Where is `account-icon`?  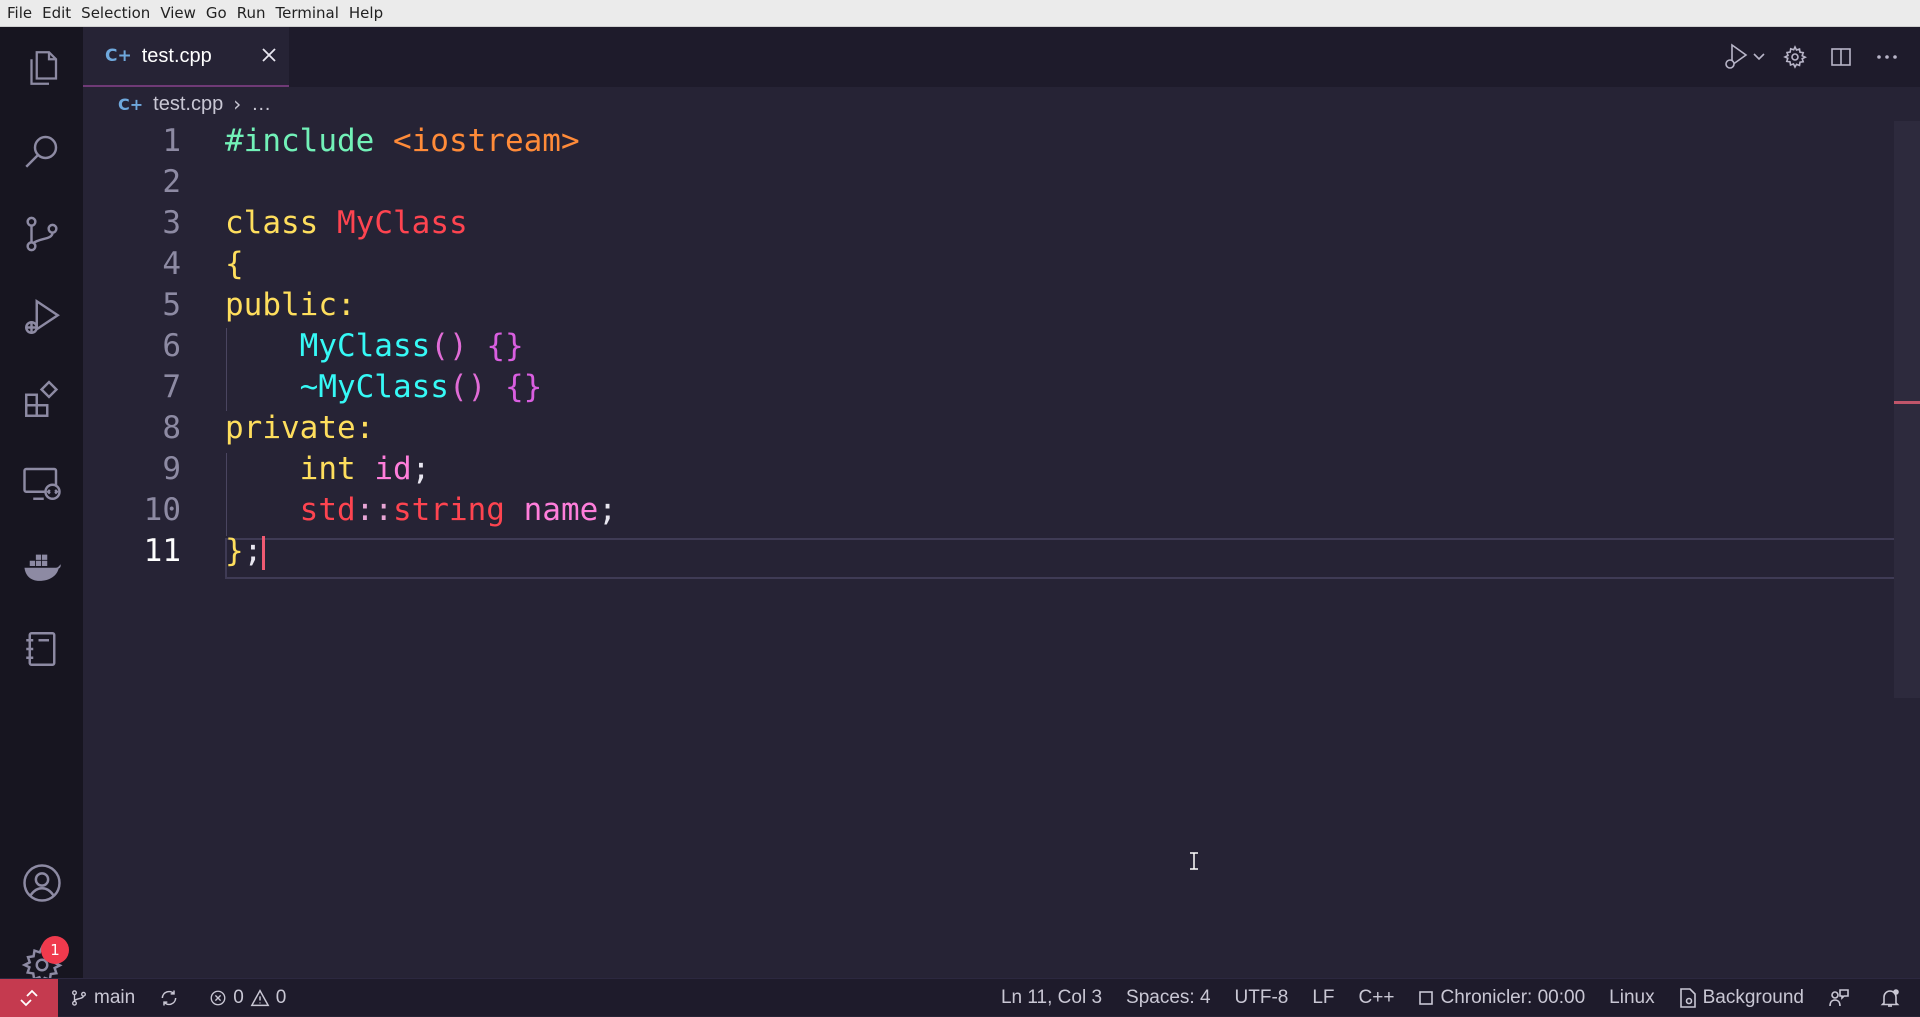
account-icon is located at coordinates (41, 883).